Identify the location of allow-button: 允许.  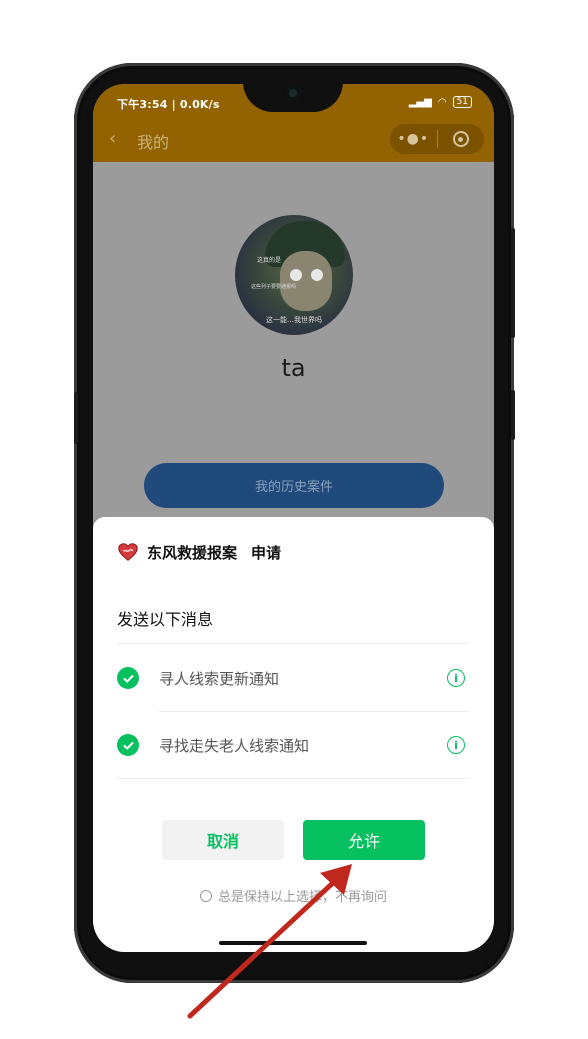
(364, 840).